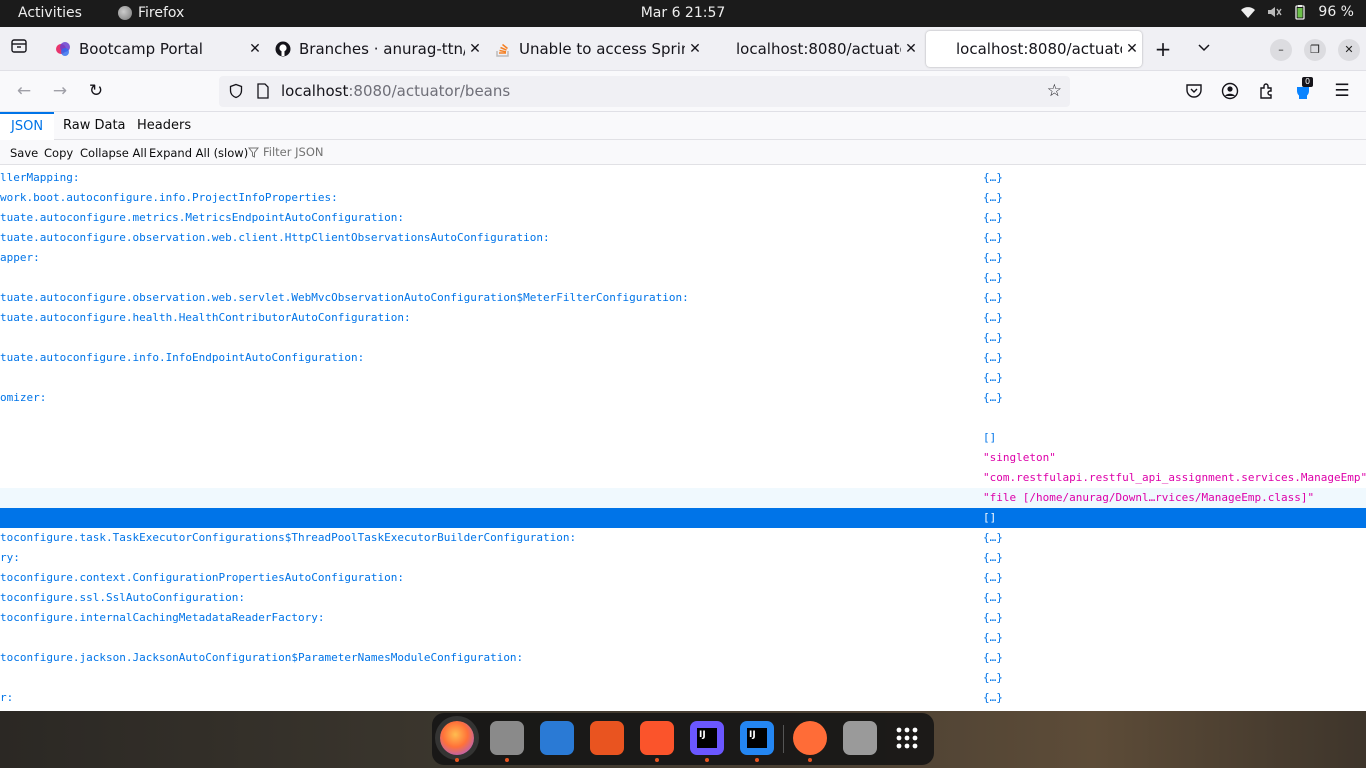 This screenshot has width=1366, height=768. I want to click on app-menu-button: ☰, so click(1342, 91).